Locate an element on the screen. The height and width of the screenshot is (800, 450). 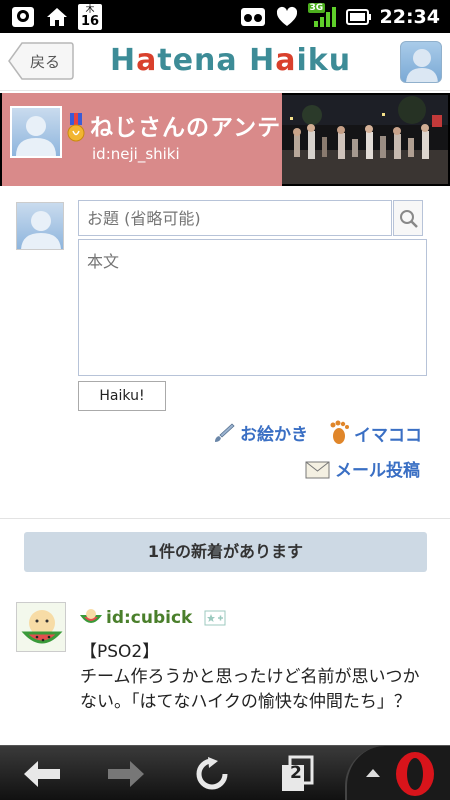
post-author: id:cubick is located at coordinates (153, 618).